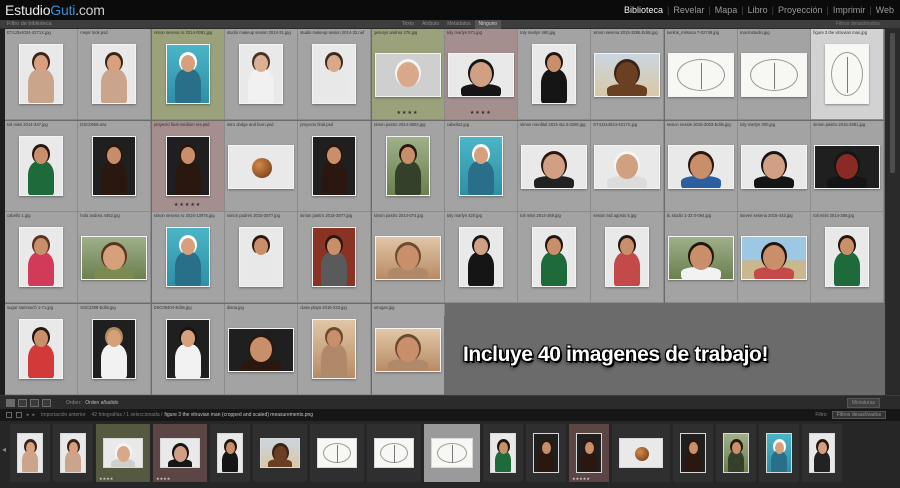 The height and width of the screenshot is (488, 900). What do you see at coordinates (408, 74) in the screenshot?
I see `grid-cell: gesurys andrea 276.jpg ★★★★` at bounding box center [408, 74].